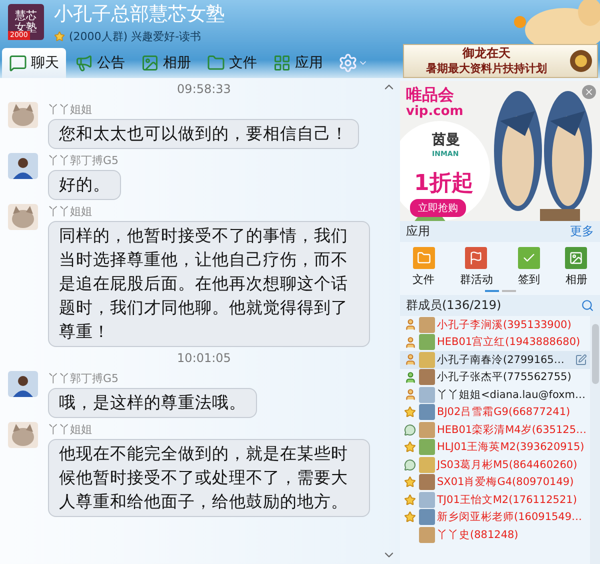  Describe the element at coordinates (495, 377) in the screenshot. I see `member-row: 小孔子张杰平(775562755)` at that location.